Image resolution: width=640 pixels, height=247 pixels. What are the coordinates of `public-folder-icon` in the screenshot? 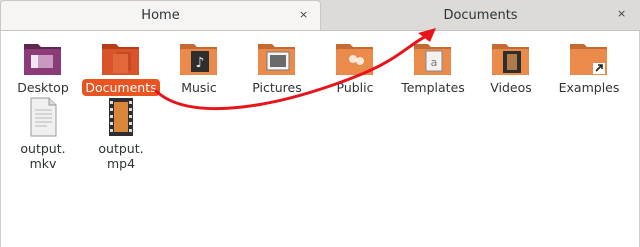 It's located at (354, 59).